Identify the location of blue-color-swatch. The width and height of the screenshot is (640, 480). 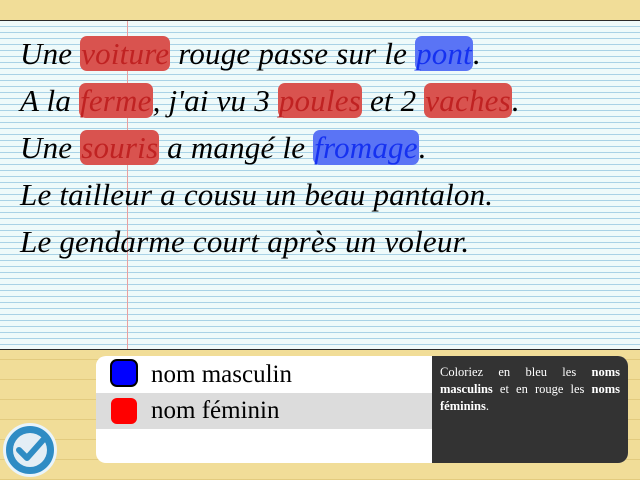
(124, 373).